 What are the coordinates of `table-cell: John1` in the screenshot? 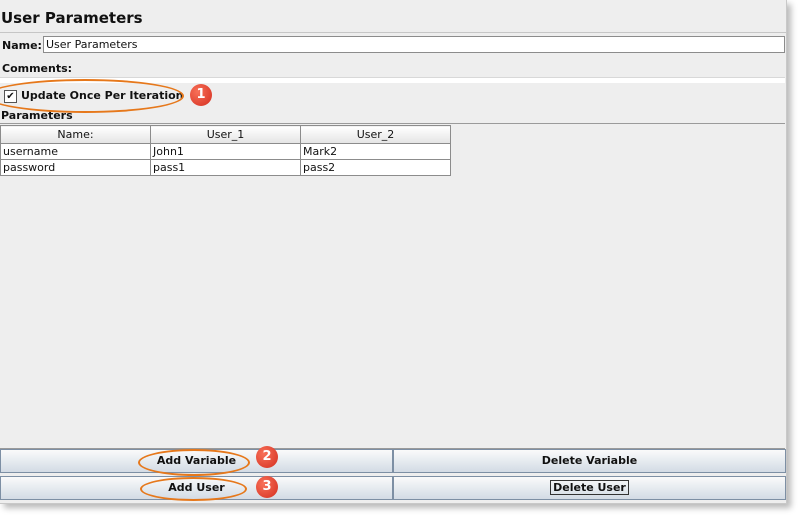 It's located at (225, 151).